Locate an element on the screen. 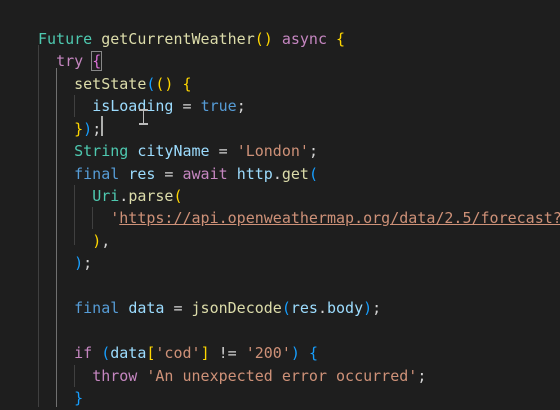  code-token: , is located at coordinates (106, 241).